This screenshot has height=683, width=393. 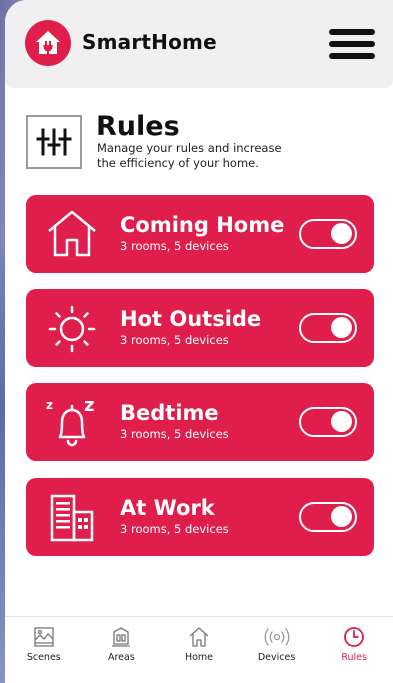 I want to click on rule-card-coming-home: Coming Home 3 rooms, 5 devices, so click(x=200, y=234).